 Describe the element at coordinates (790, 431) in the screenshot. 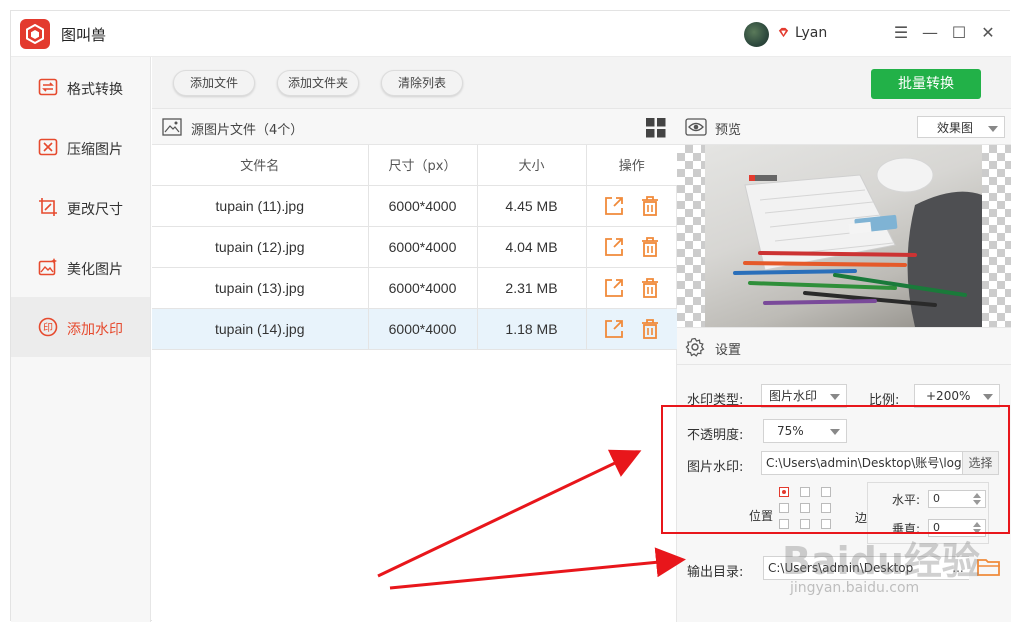

I see `opacity-value: 75%` at that location.